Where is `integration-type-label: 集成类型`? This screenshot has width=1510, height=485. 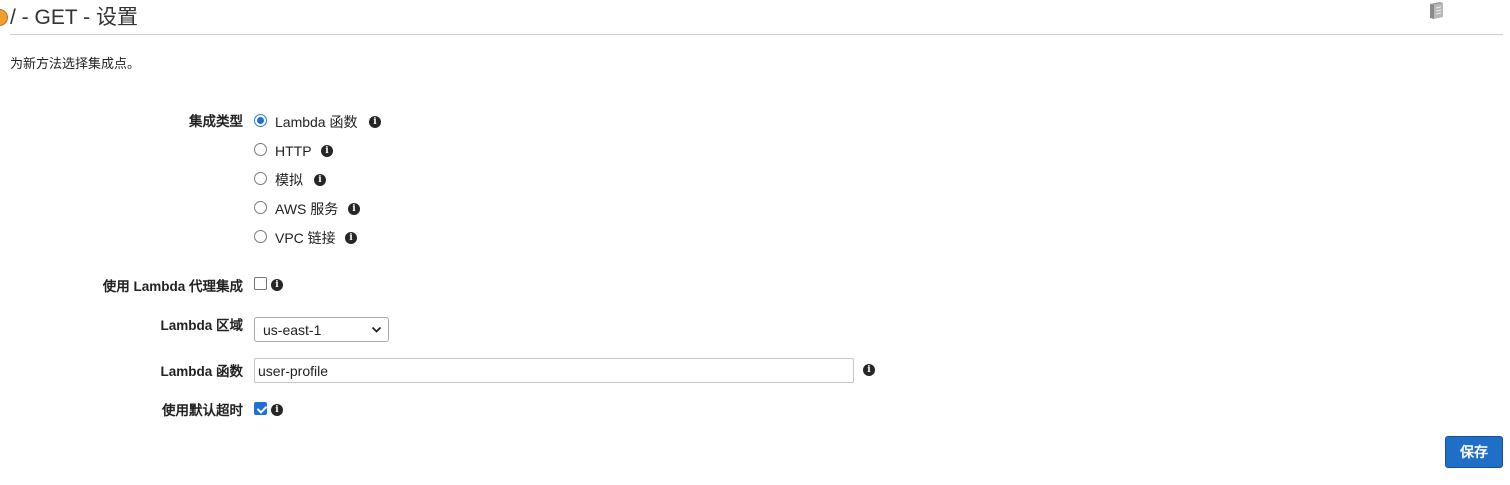
integration-type-label: 集成类型 is located at coordinates (216, 121).